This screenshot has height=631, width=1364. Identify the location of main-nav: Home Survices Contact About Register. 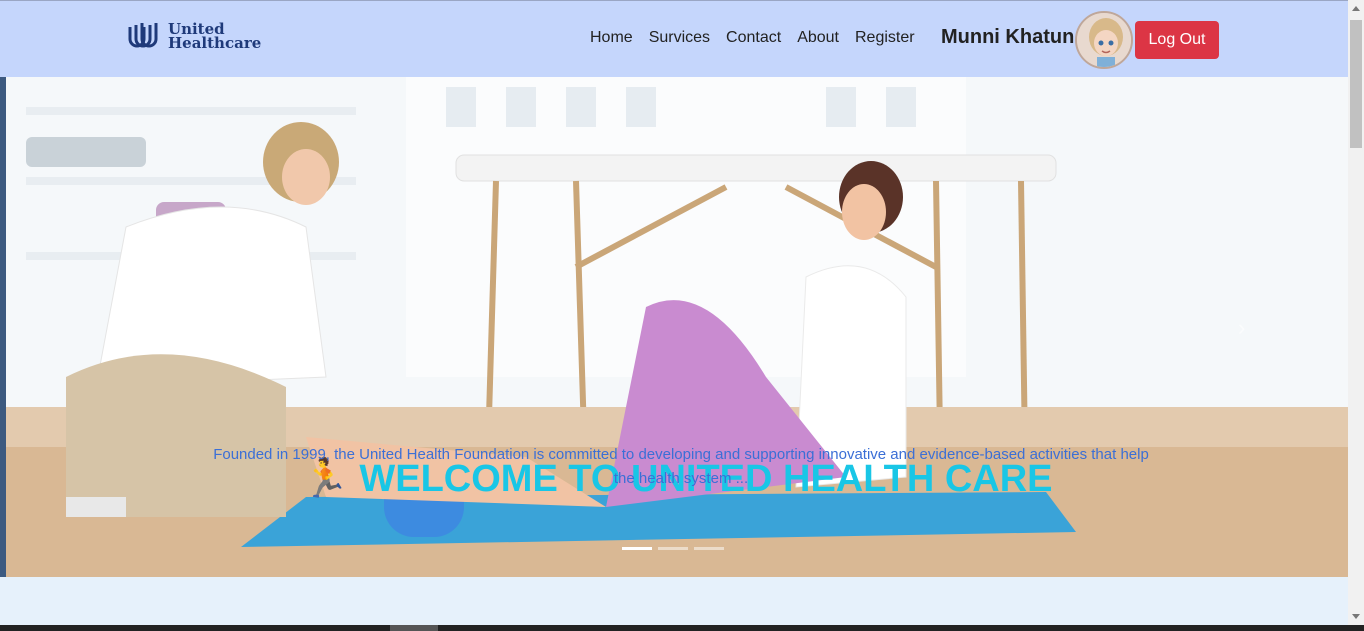
(752, 38).